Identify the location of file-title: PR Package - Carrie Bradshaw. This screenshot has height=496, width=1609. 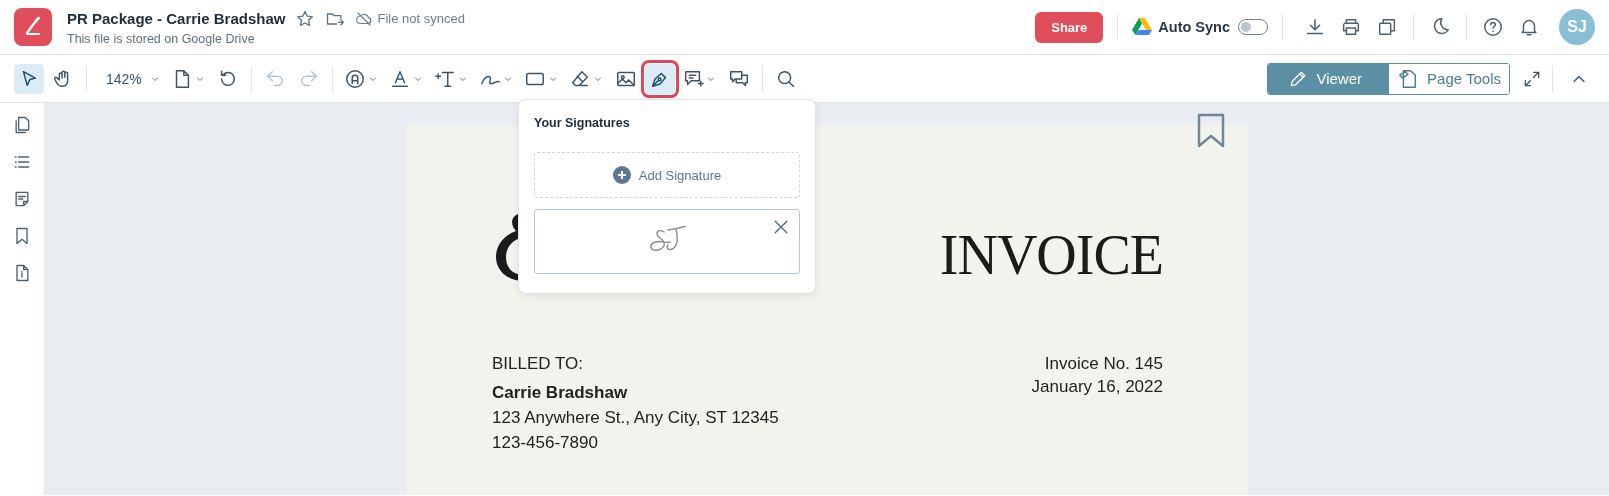
(176, 18).